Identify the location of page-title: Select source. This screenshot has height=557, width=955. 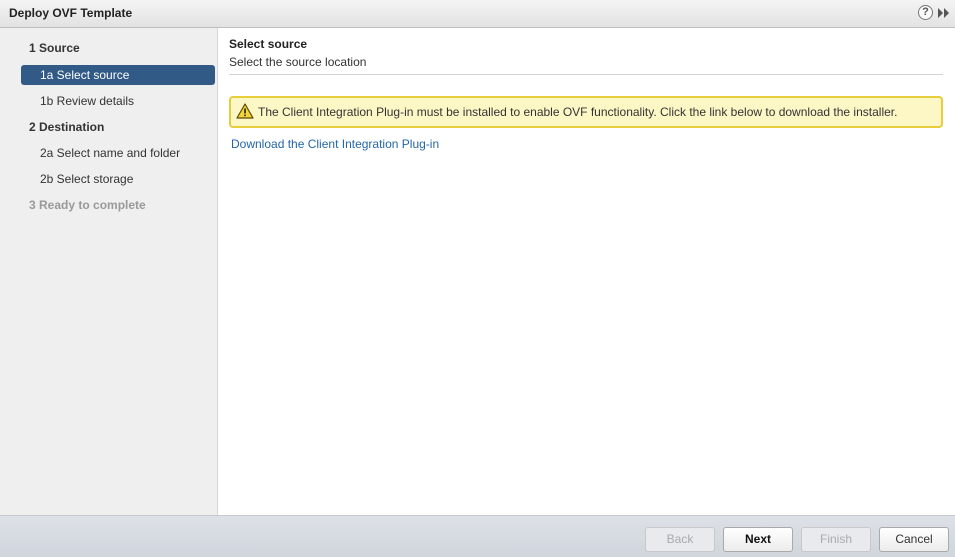
(268, 44).